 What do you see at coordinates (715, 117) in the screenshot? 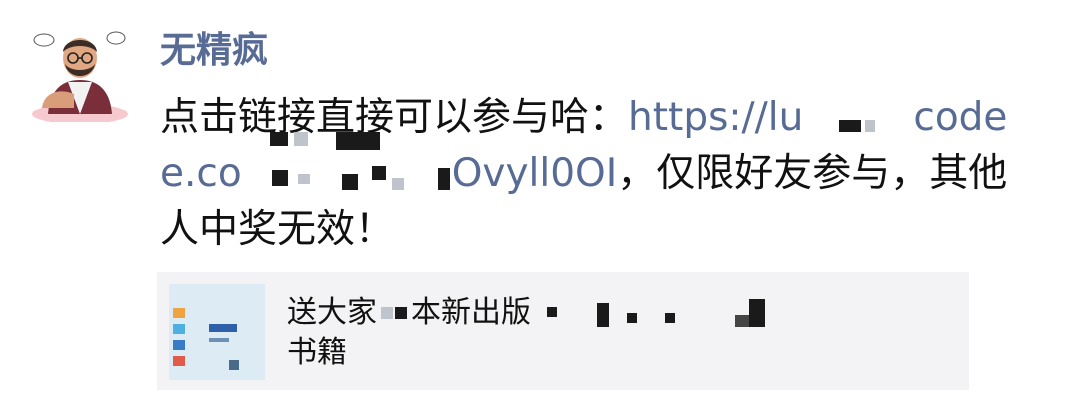
I see `message-link-start: https://lu` at bounding box center [715, 117].